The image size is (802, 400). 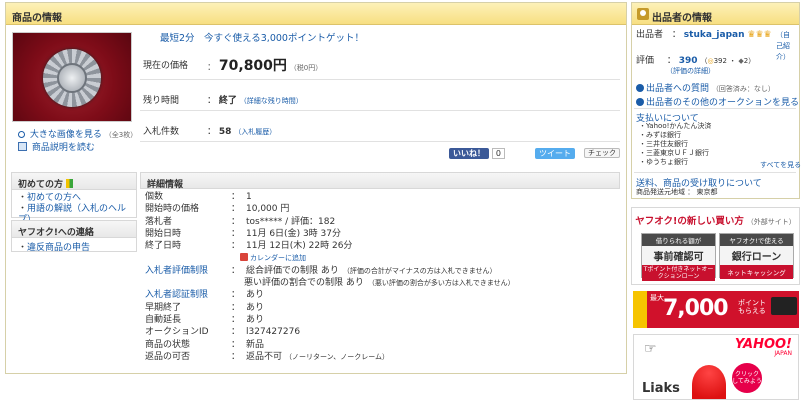 What do you see at coordinates (205, 344) in the screenshot?
I see `detail-row: 商品の状態：新品` at bounding box center [205, 344].